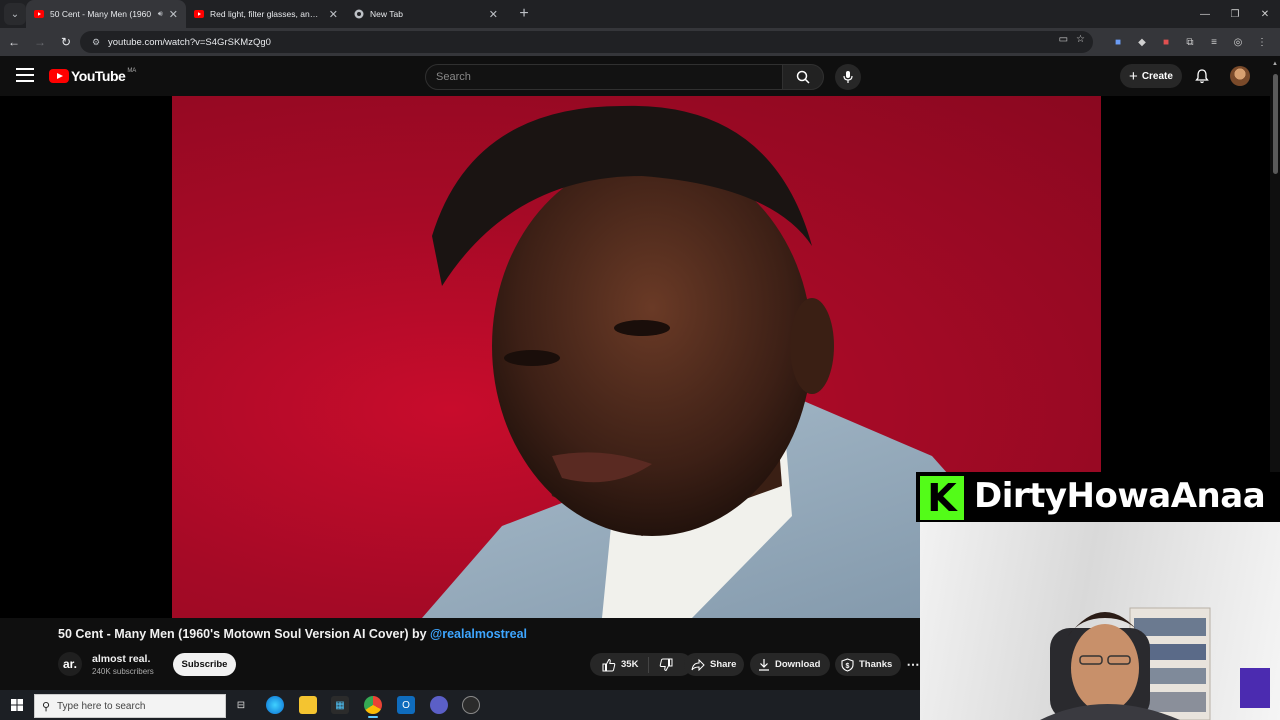 This screenshot has width=1280, height=720. I want to click on edge-browser-icon, so click(275, 705).